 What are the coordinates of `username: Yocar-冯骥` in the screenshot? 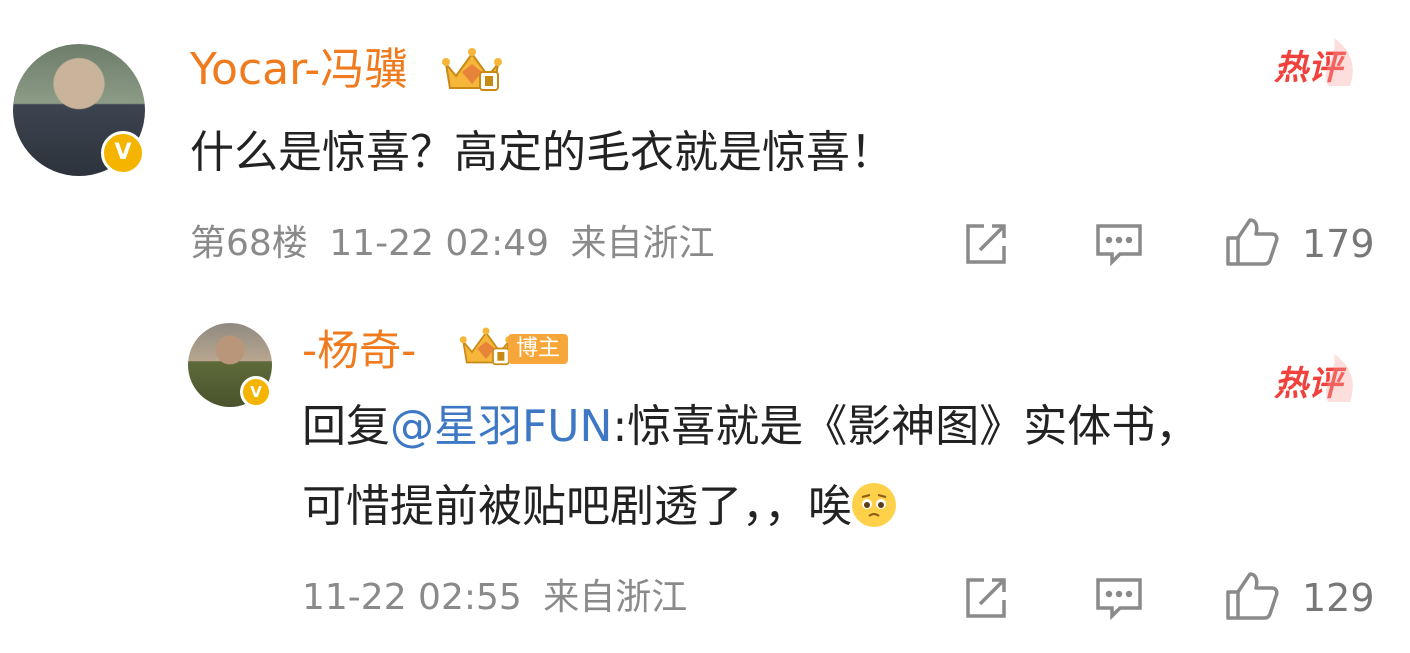 It's located at (299, 70).